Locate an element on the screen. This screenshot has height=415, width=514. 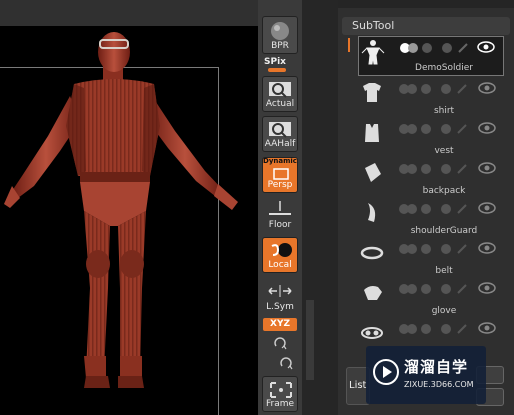
list-item-label: belt is located at coordinates (444, 271).